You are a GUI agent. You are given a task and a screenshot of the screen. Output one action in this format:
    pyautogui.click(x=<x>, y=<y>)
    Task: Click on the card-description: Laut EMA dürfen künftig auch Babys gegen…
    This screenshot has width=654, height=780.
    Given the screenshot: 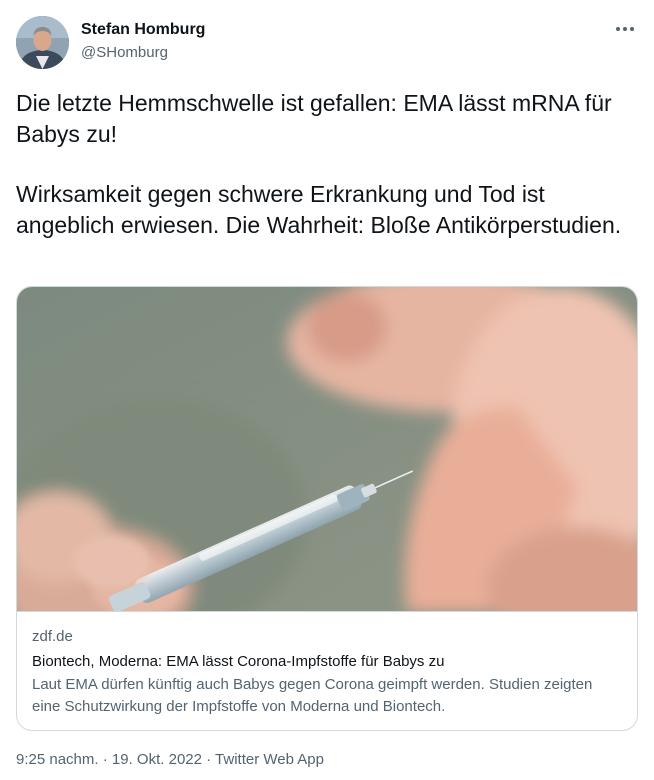 What is the action you would take?
    pyautogui.click(x=312, y=695)
    